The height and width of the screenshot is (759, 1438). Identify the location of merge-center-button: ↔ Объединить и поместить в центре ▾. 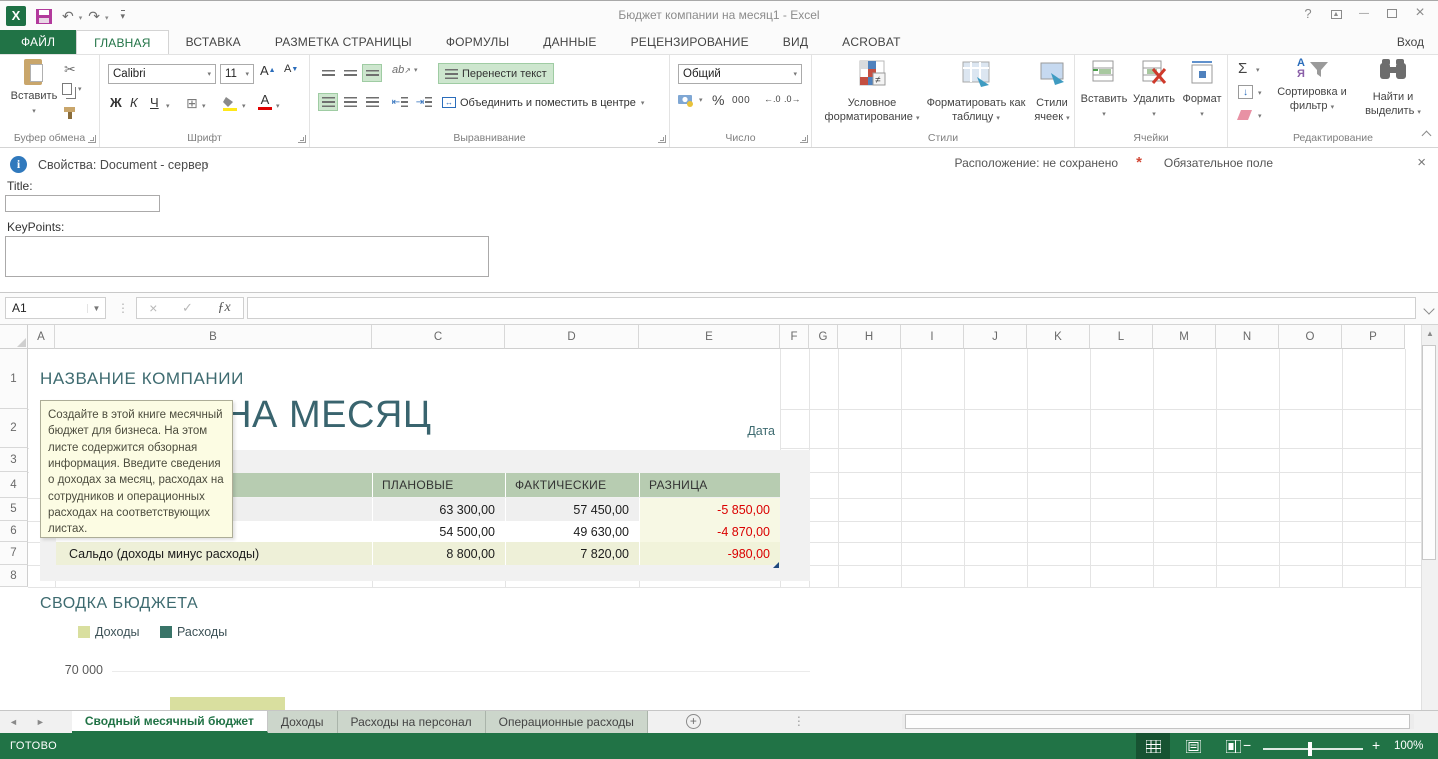
(543, 102).